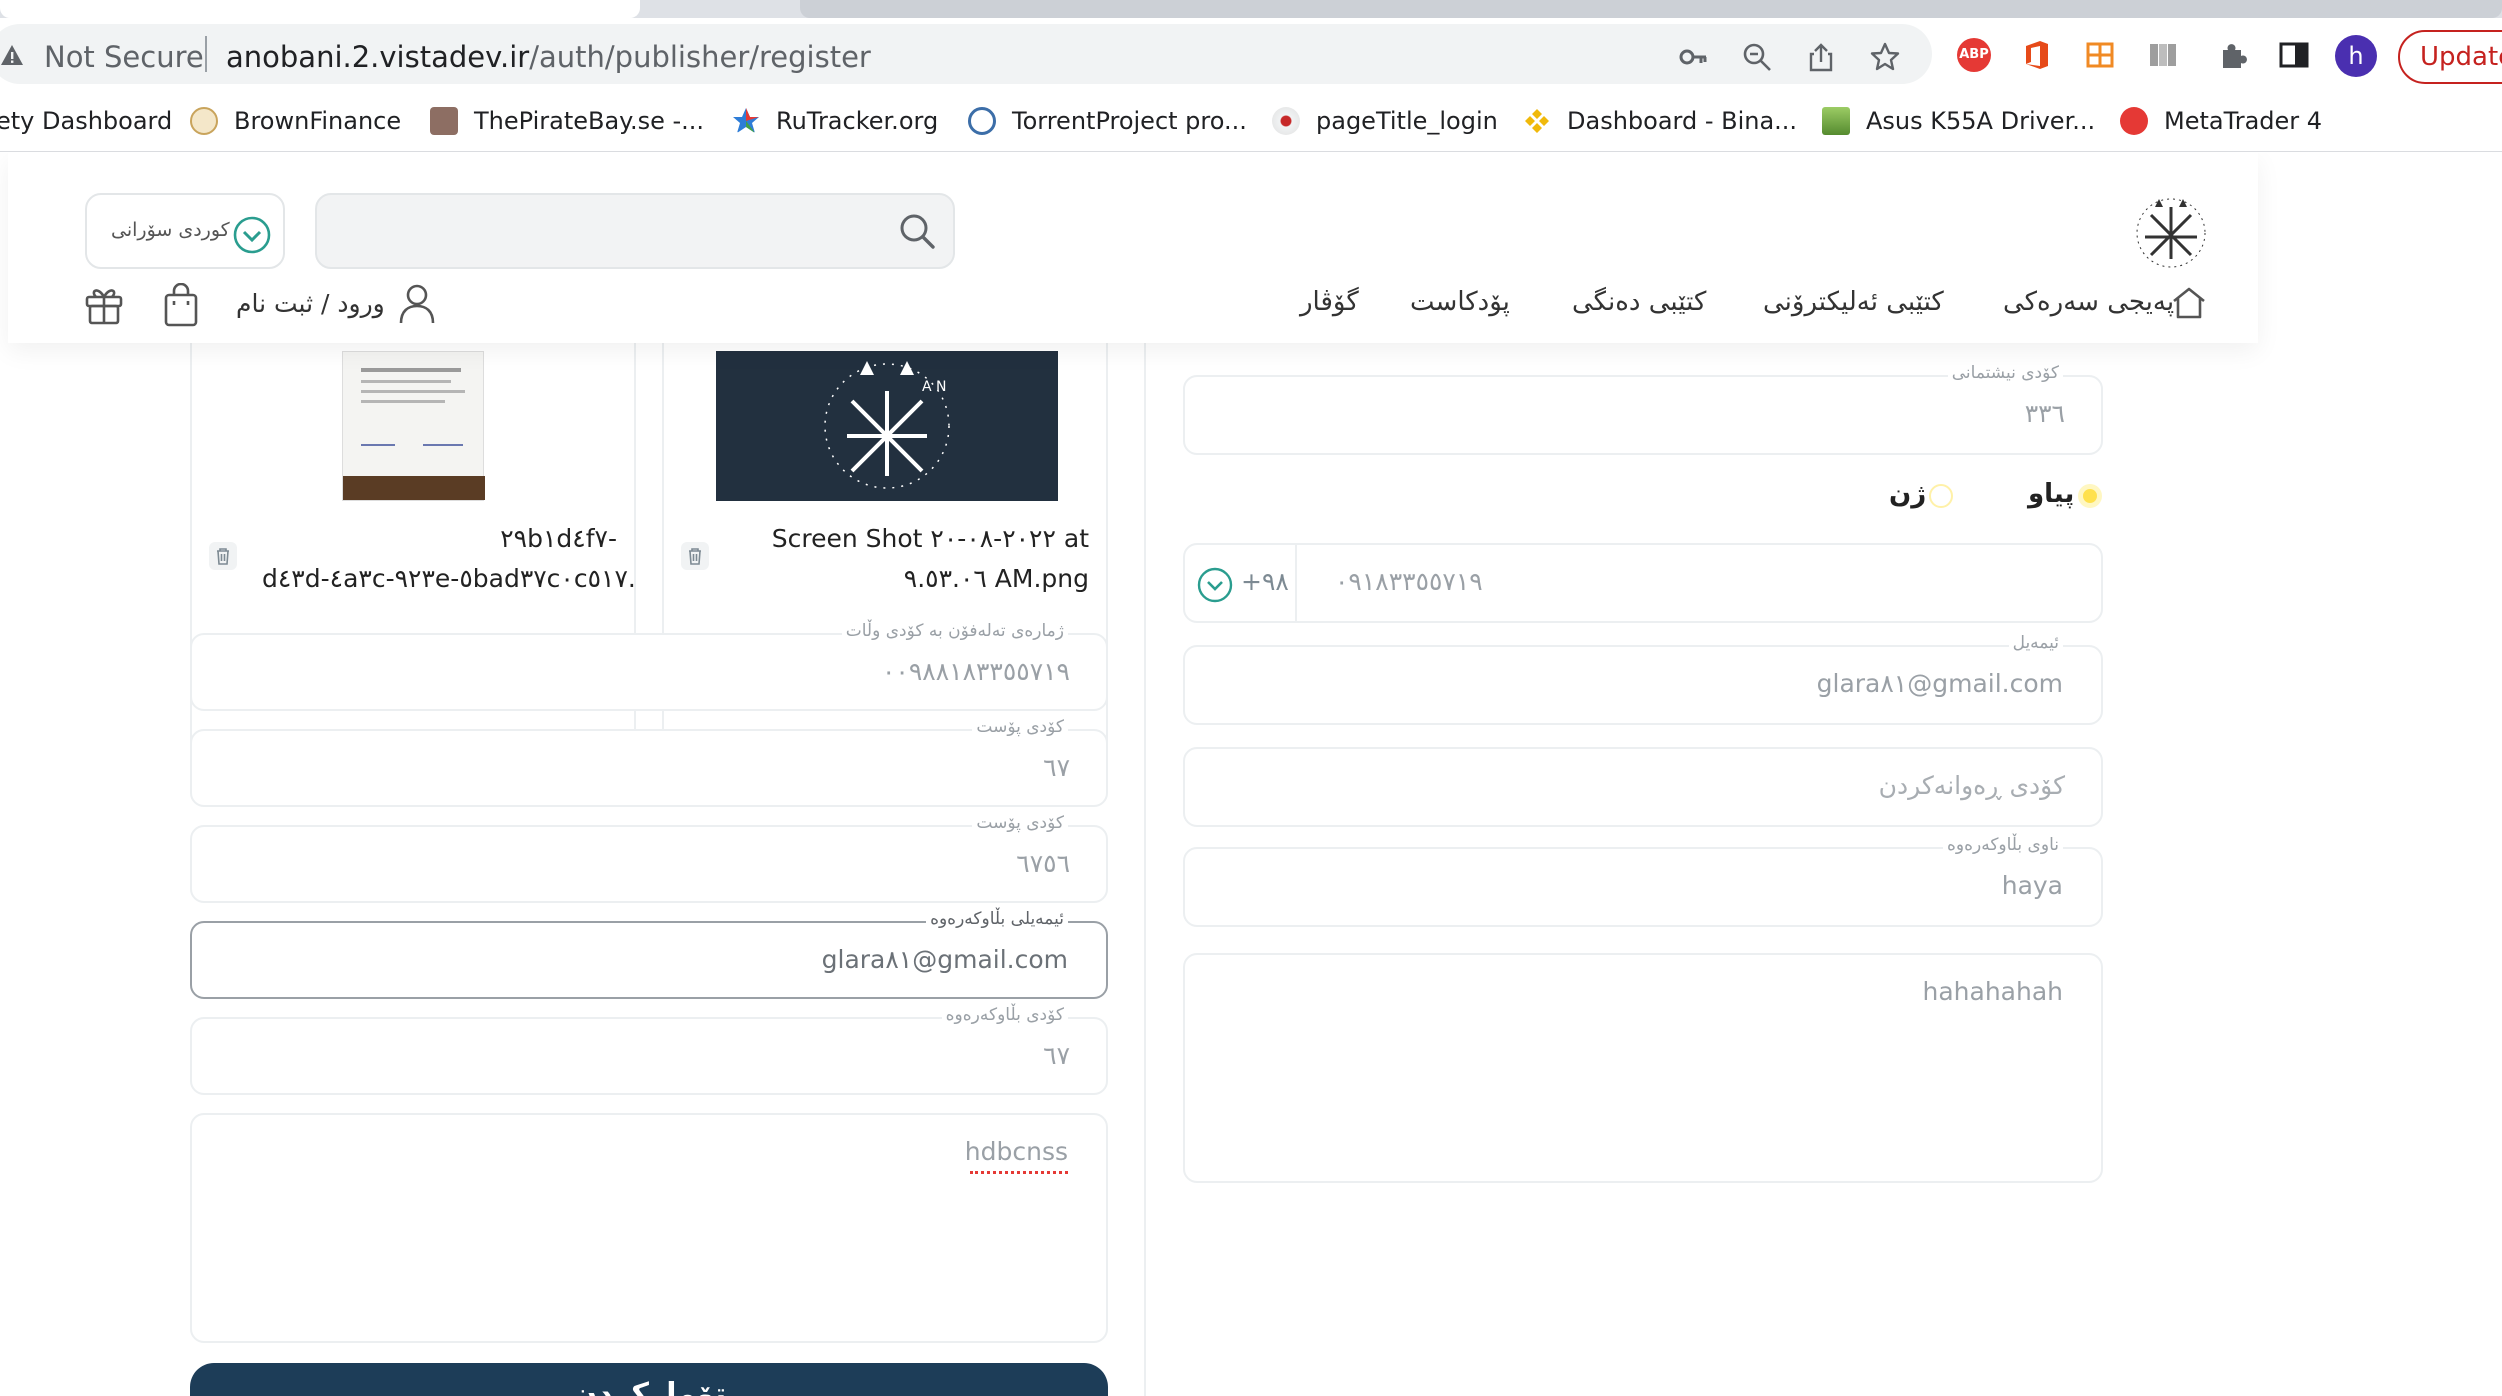  Describe the element at coordinates (1265, 581) in the screenshot. I see `country-code: +٩٨` at that location.